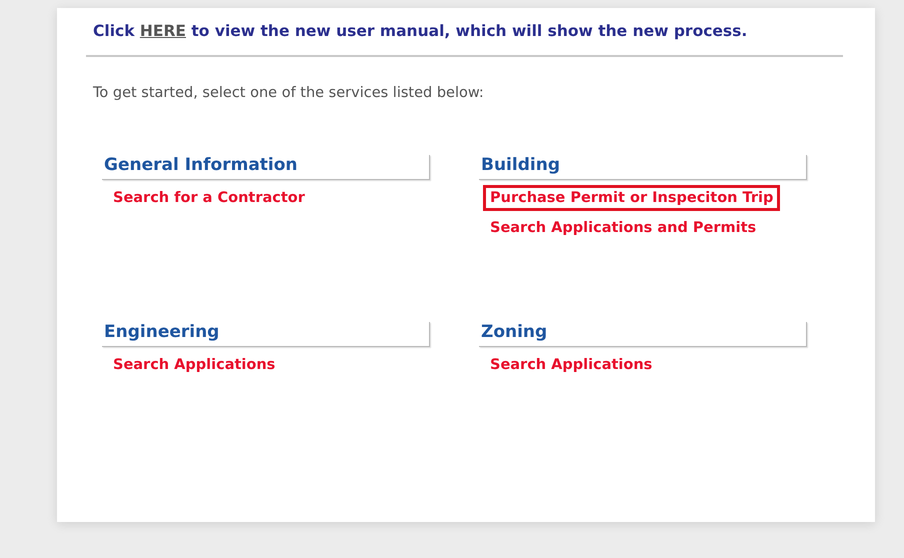 This screenshot has height=558, width=904. What do you see at coordinates (289, 93) in the screenshot?
I see `intro-text: To get started, select one of the services listed below:` at bounding box center [289, 93].